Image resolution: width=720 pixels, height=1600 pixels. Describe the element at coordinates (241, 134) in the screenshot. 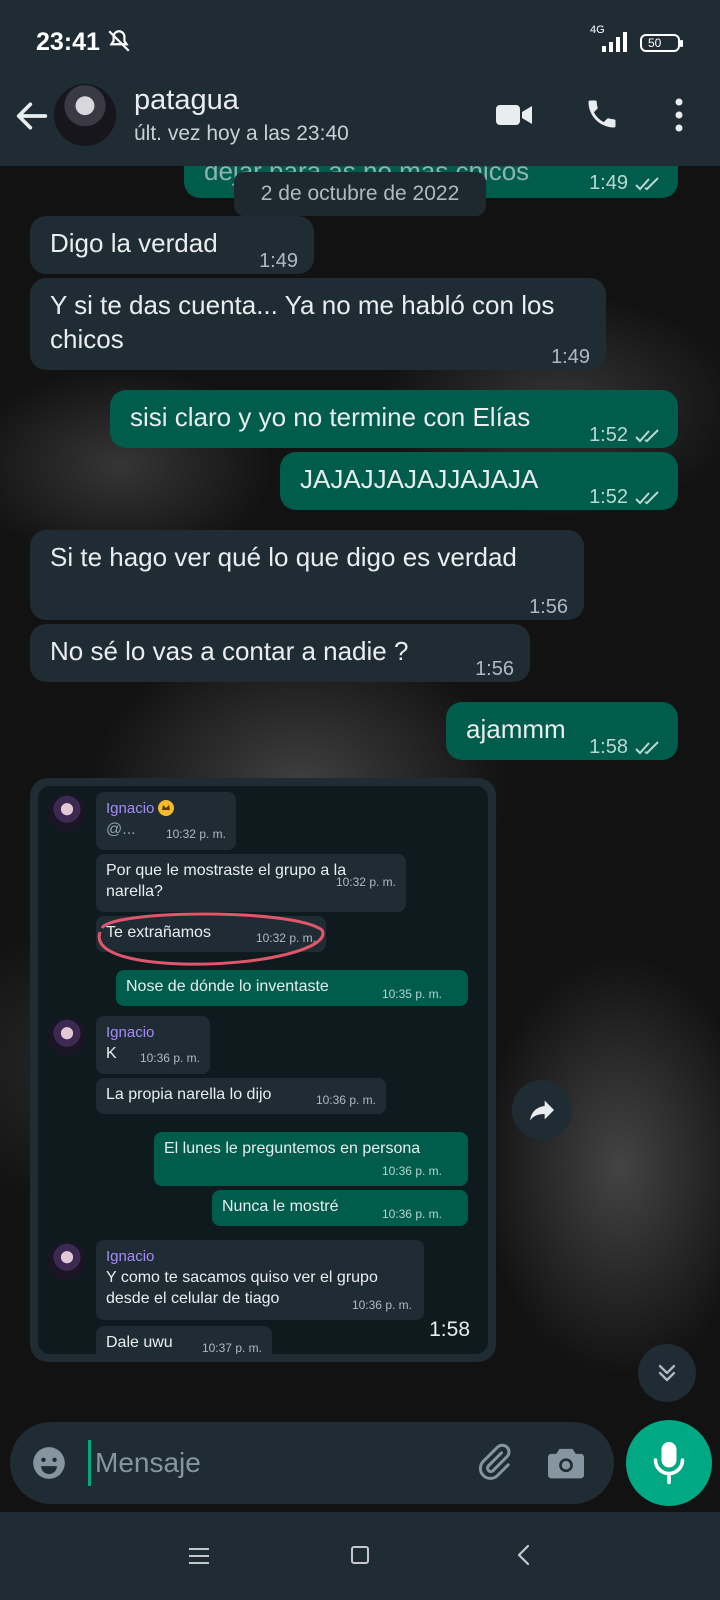

I see `last-seen-status: últ. vez hoy a las 23:40` at that location.